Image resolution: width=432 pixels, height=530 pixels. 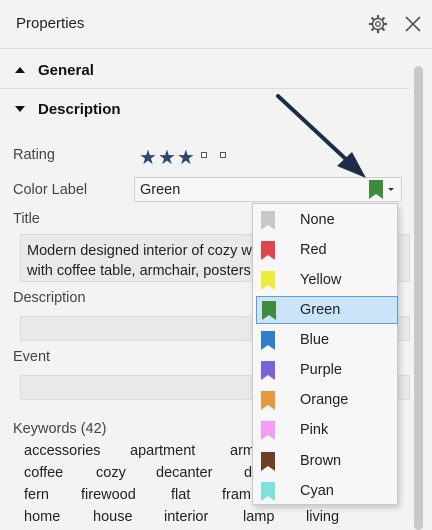 What do you see at coordinates (108, 495) in the screenshot?
I see `keyword-tag: firewood` at bounding box center [108, 495].